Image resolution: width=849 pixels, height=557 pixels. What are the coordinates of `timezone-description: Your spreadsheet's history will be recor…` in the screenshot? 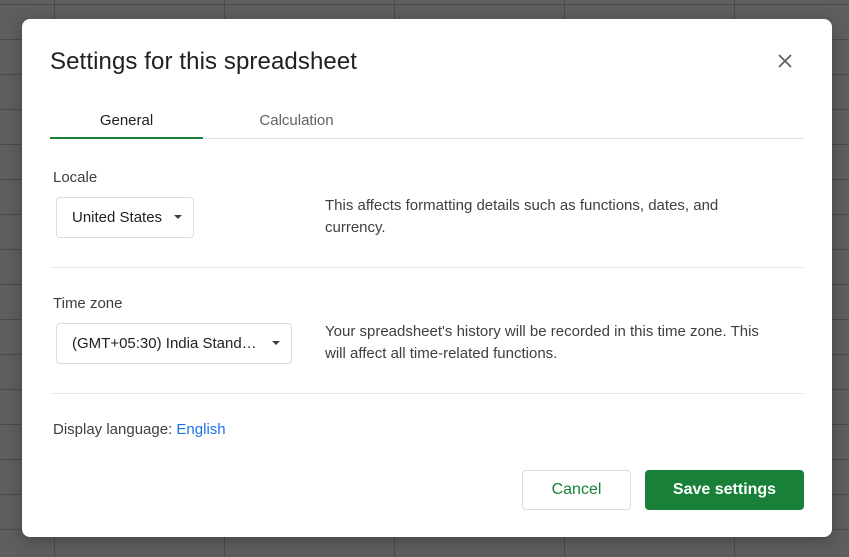 It's located at (542, 342).